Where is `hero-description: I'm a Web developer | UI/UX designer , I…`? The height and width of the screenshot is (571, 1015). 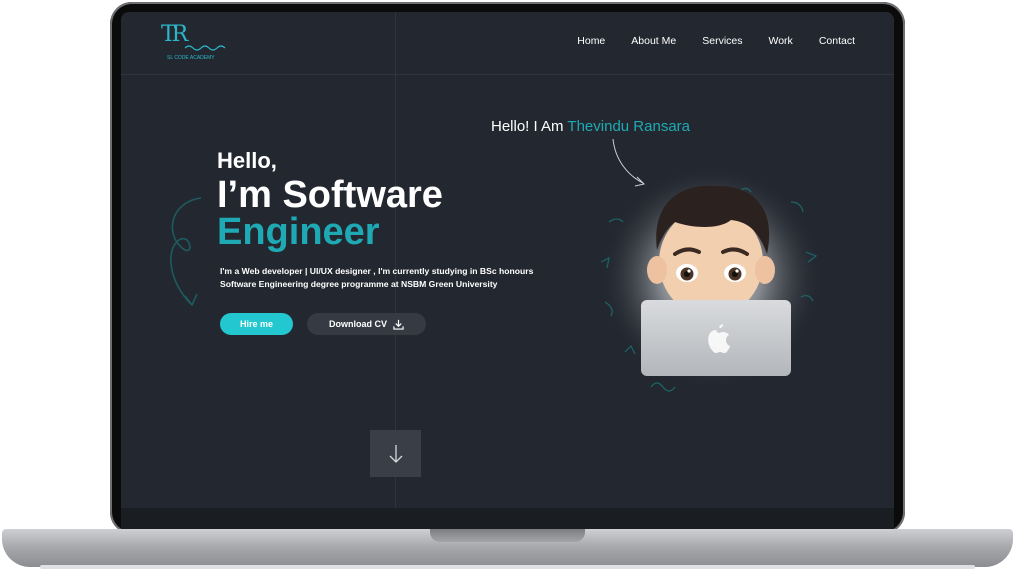 hero-description: I'm a Web developer | UI/UX designer , I… is located at coordinates (377, 278).